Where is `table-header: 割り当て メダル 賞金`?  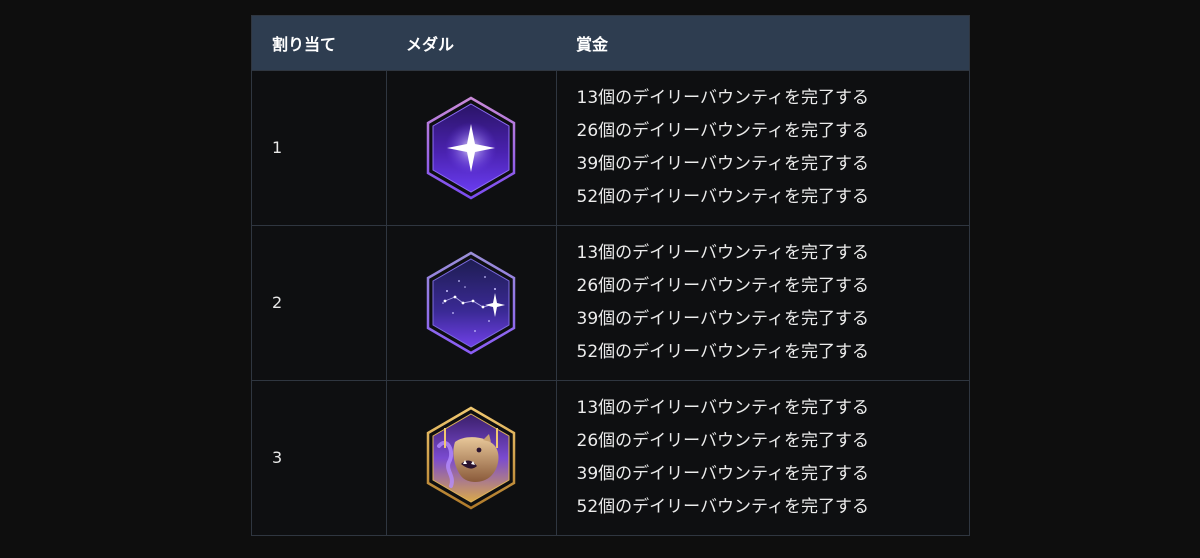 table-header: 割り当て メダル 賞金 is located at coordinates (610, 43).